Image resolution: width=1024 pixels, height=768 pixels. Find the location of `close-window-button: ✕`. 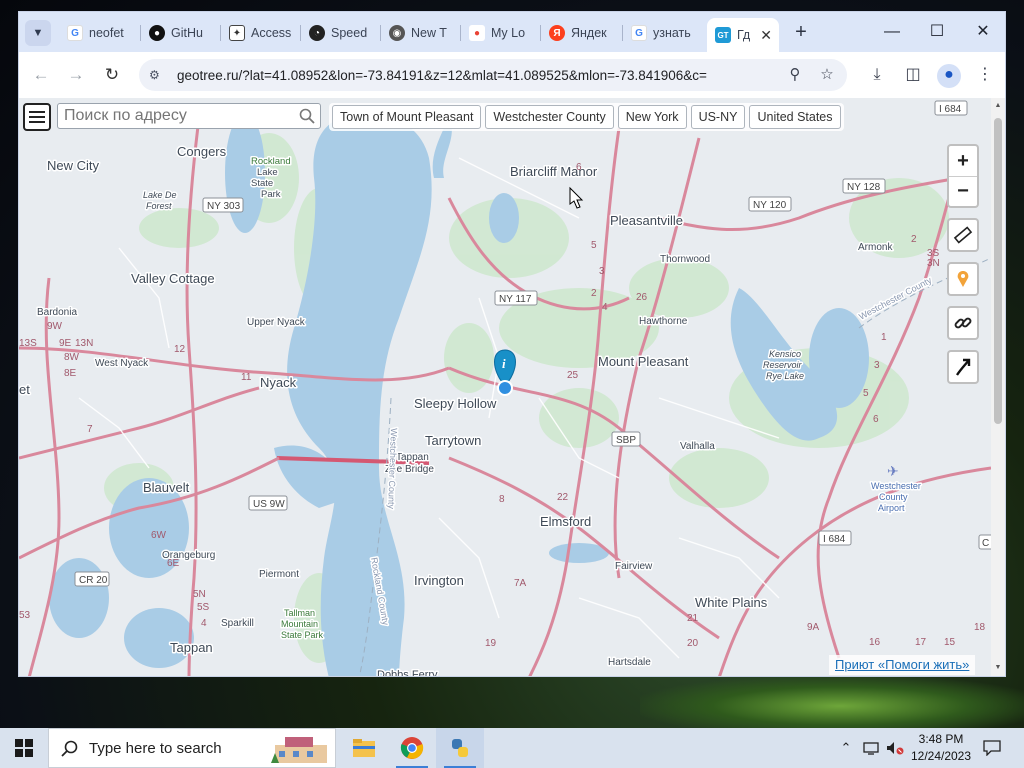

close-window-button: ✕ is located at coordinates (983, 32).